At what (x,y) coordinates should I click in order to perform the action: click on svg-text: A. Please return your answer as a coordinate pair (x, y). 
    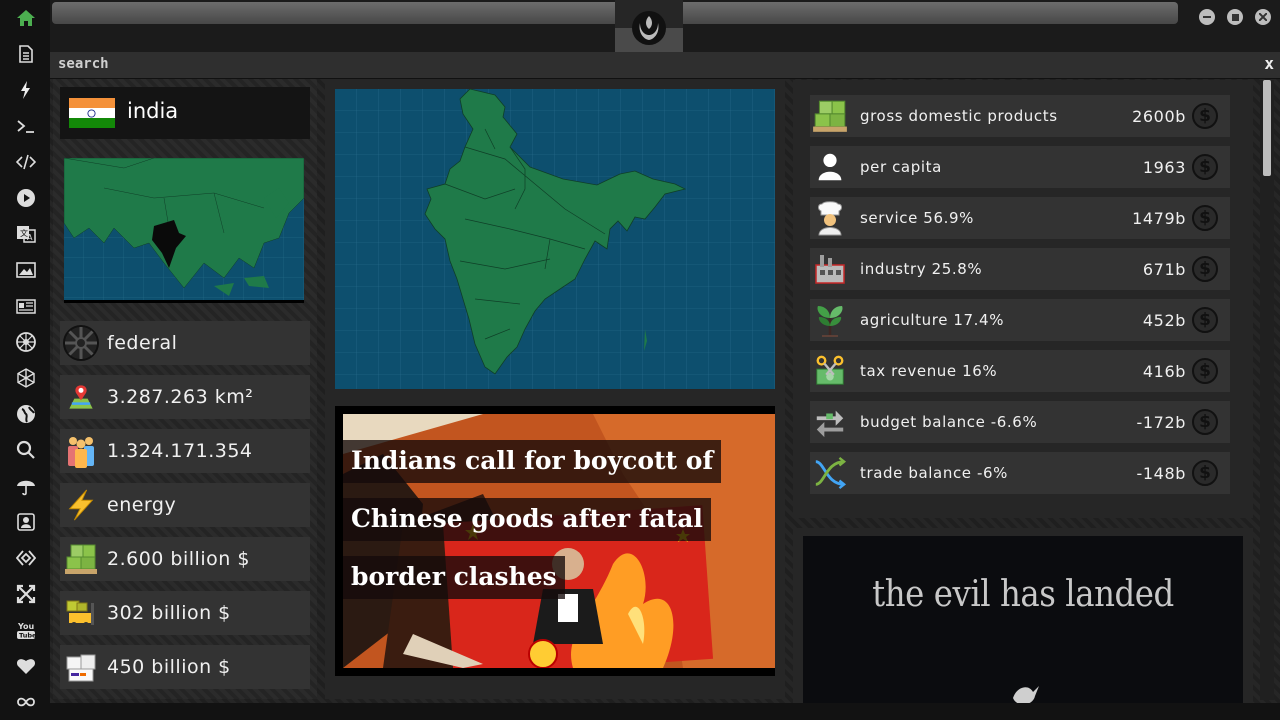
    Looking at the image, I should click on (30, 237).